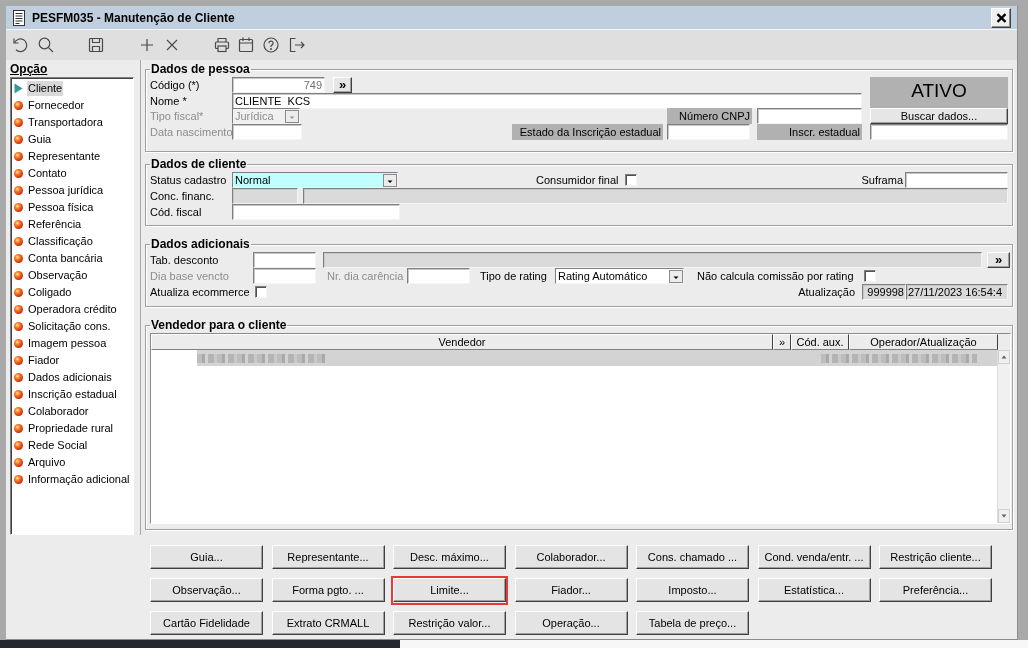 The width and height of the screenshot is (1028, 648). What do you see at coordinates (189, 276) in the screenshot?
I see `field-label: Dia base vencto` at bounding box center [189, 276].